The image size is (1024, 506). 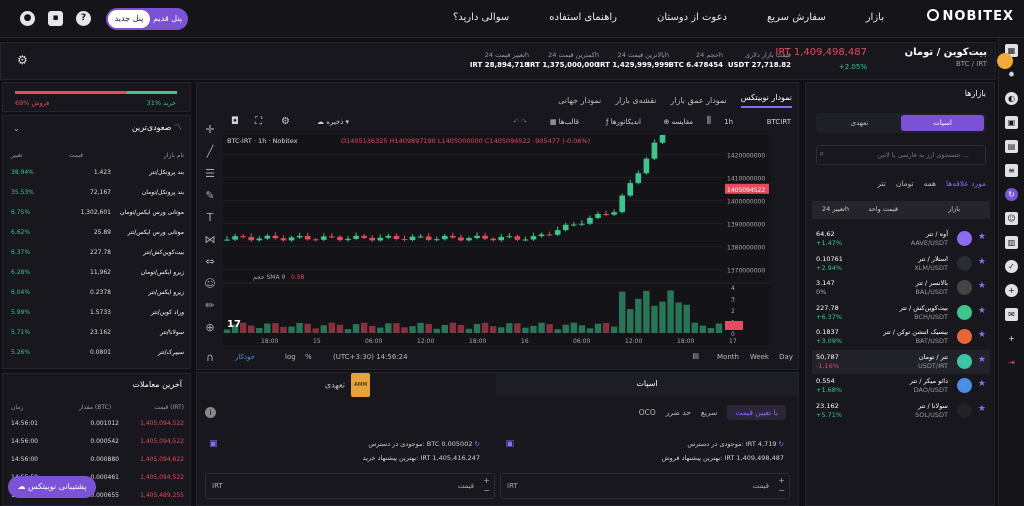 I want to click on gainer-row: 6.62% 25.89 موتانی ورس ایکس/تتر, so click(x=97, y=234).